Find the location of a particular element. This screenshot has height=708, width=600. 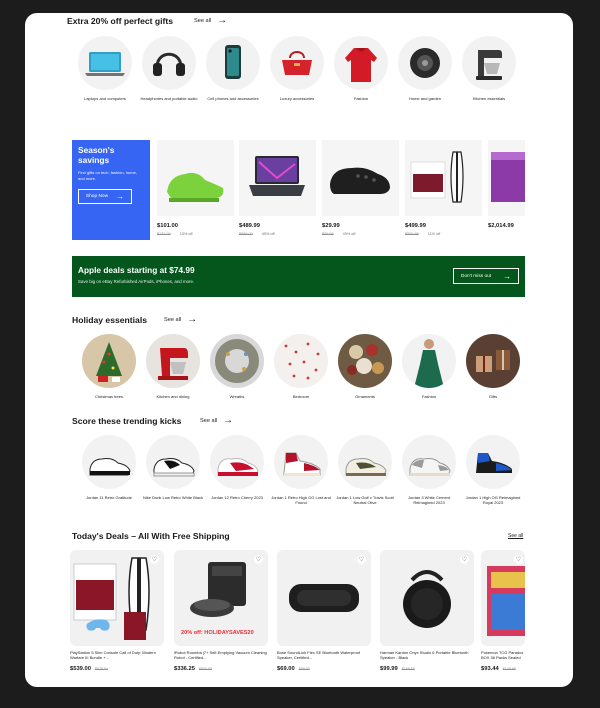

deal-item-clogs: $29.99 $59.99 49% off is located at coordinates (360, 188).